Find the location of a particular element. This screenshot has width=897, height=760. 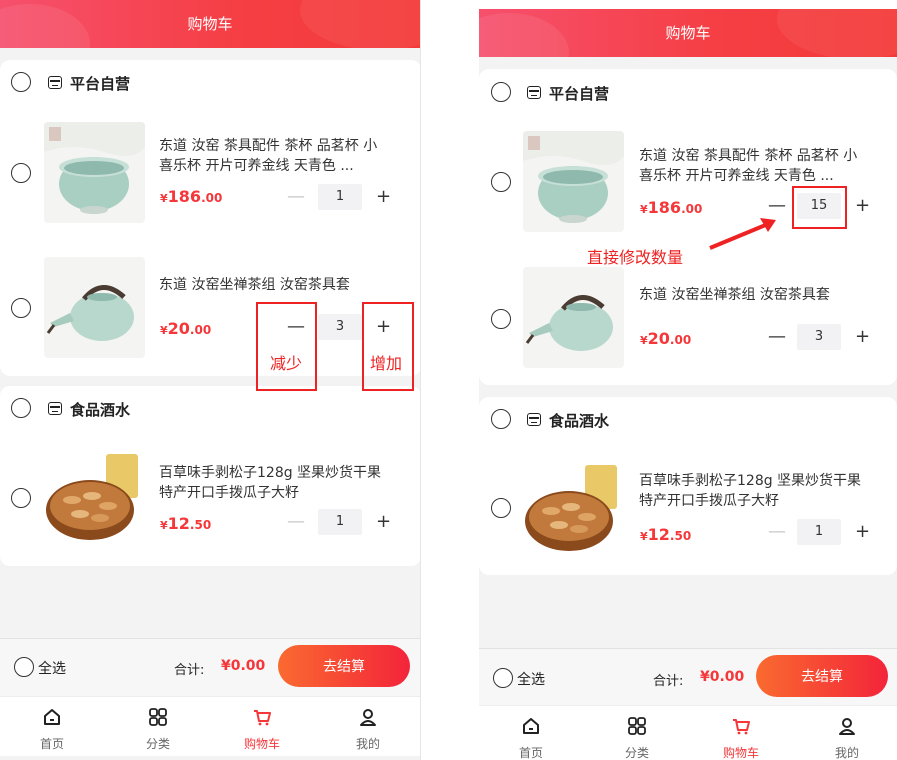

annotation-increase-label: 增加 is located at coordinates (386, 363).